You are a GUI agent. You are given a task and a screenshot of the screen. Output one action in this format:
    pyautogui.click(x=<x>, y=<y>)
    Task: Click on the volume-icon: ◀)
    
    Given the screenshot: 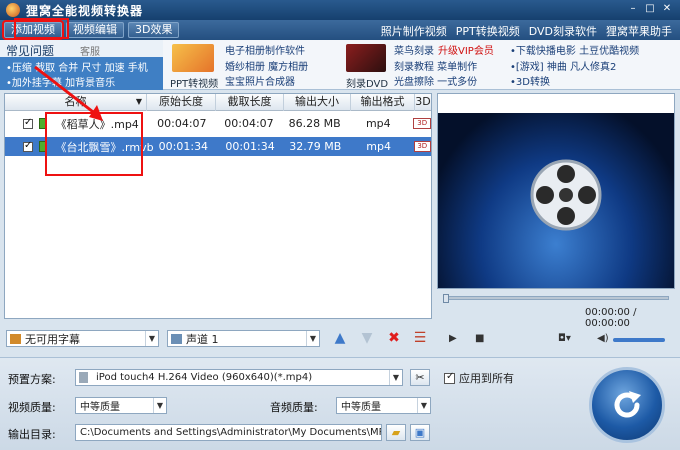 What is the action you would take?
    pyautogui.click(x=603, y=338)
    